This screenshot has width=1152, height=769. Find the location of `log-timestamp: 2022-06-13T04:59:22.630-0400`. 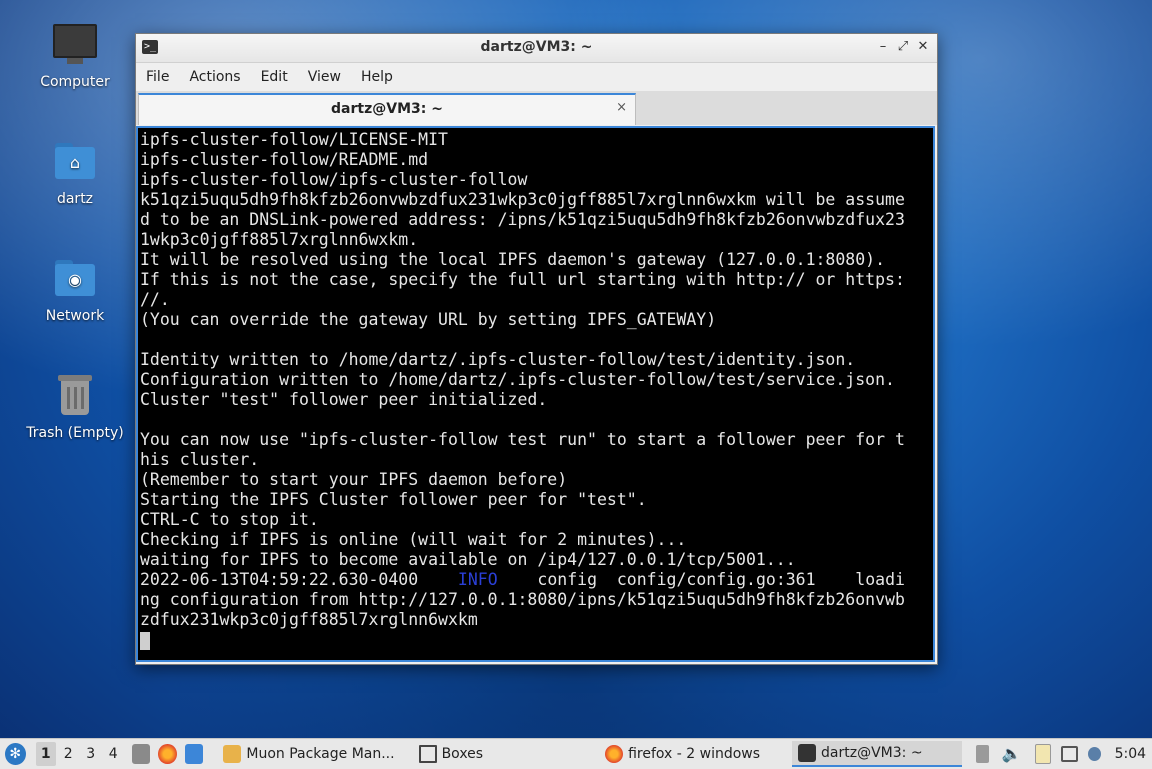

log-timestamp: 2022-06-13T04:59:22.630-0400 is located at coordinates (279, 579).